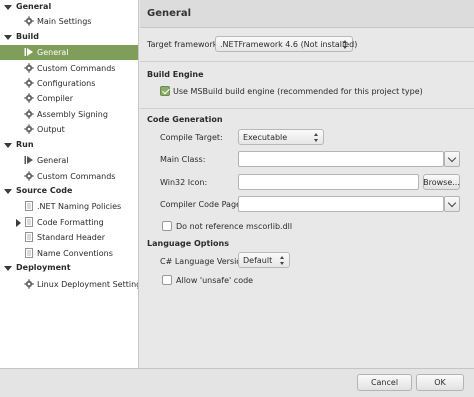  Describe the element at coordinates (55, 98) in the screenshot. I see `sidebar-item-label: Compiler` at that location.